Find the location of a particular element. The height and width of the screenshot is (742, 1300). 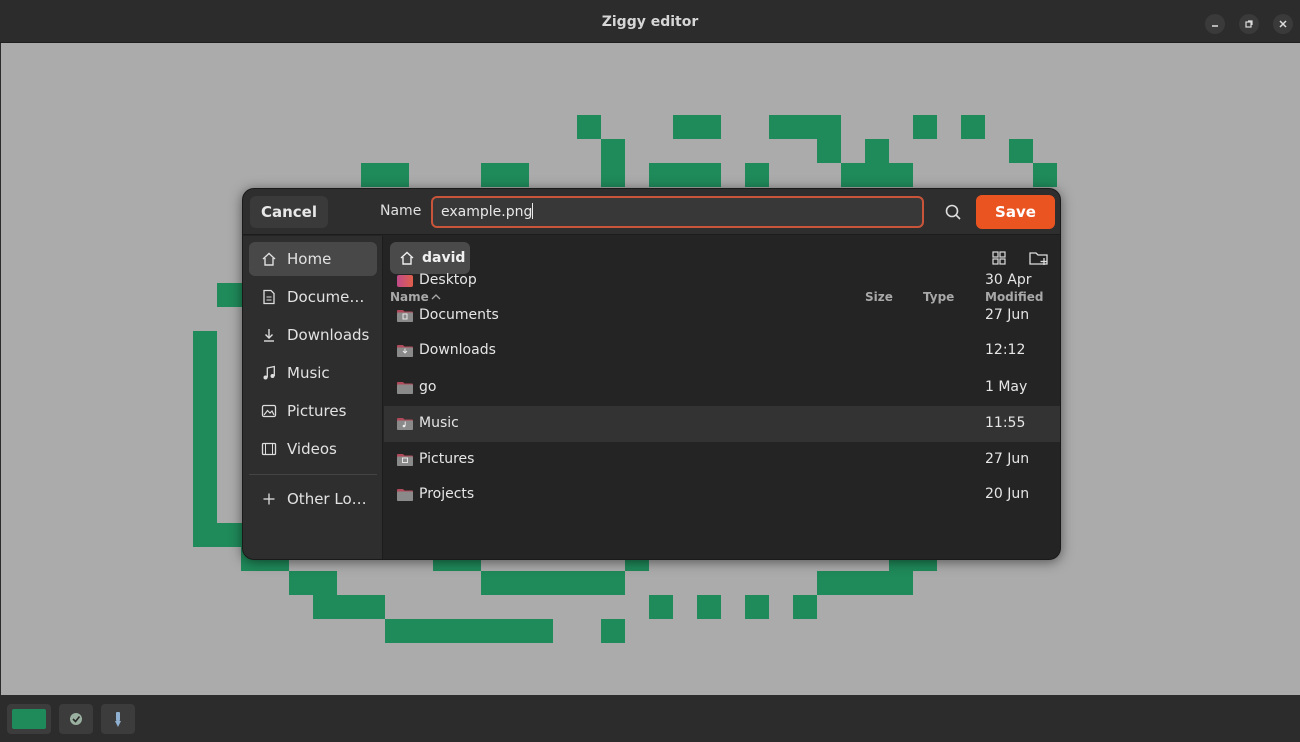

close-icon is located at coordinates (1283, 24).